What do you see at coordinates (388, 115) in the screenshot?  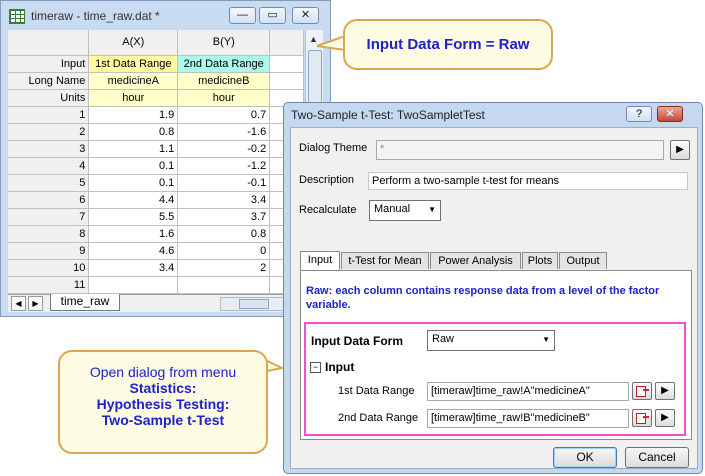 I see `dialog-title: Two-Sample t-Test: TwoSampletTest` at bounding box center [388, 115].